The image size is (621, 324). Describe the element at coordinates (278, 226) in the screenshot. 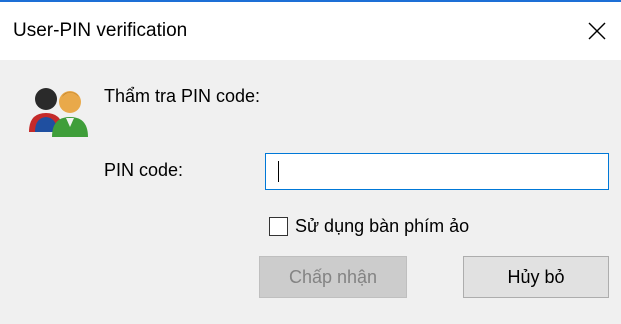

I see `virtual-keyboard-checkbox` at that location.